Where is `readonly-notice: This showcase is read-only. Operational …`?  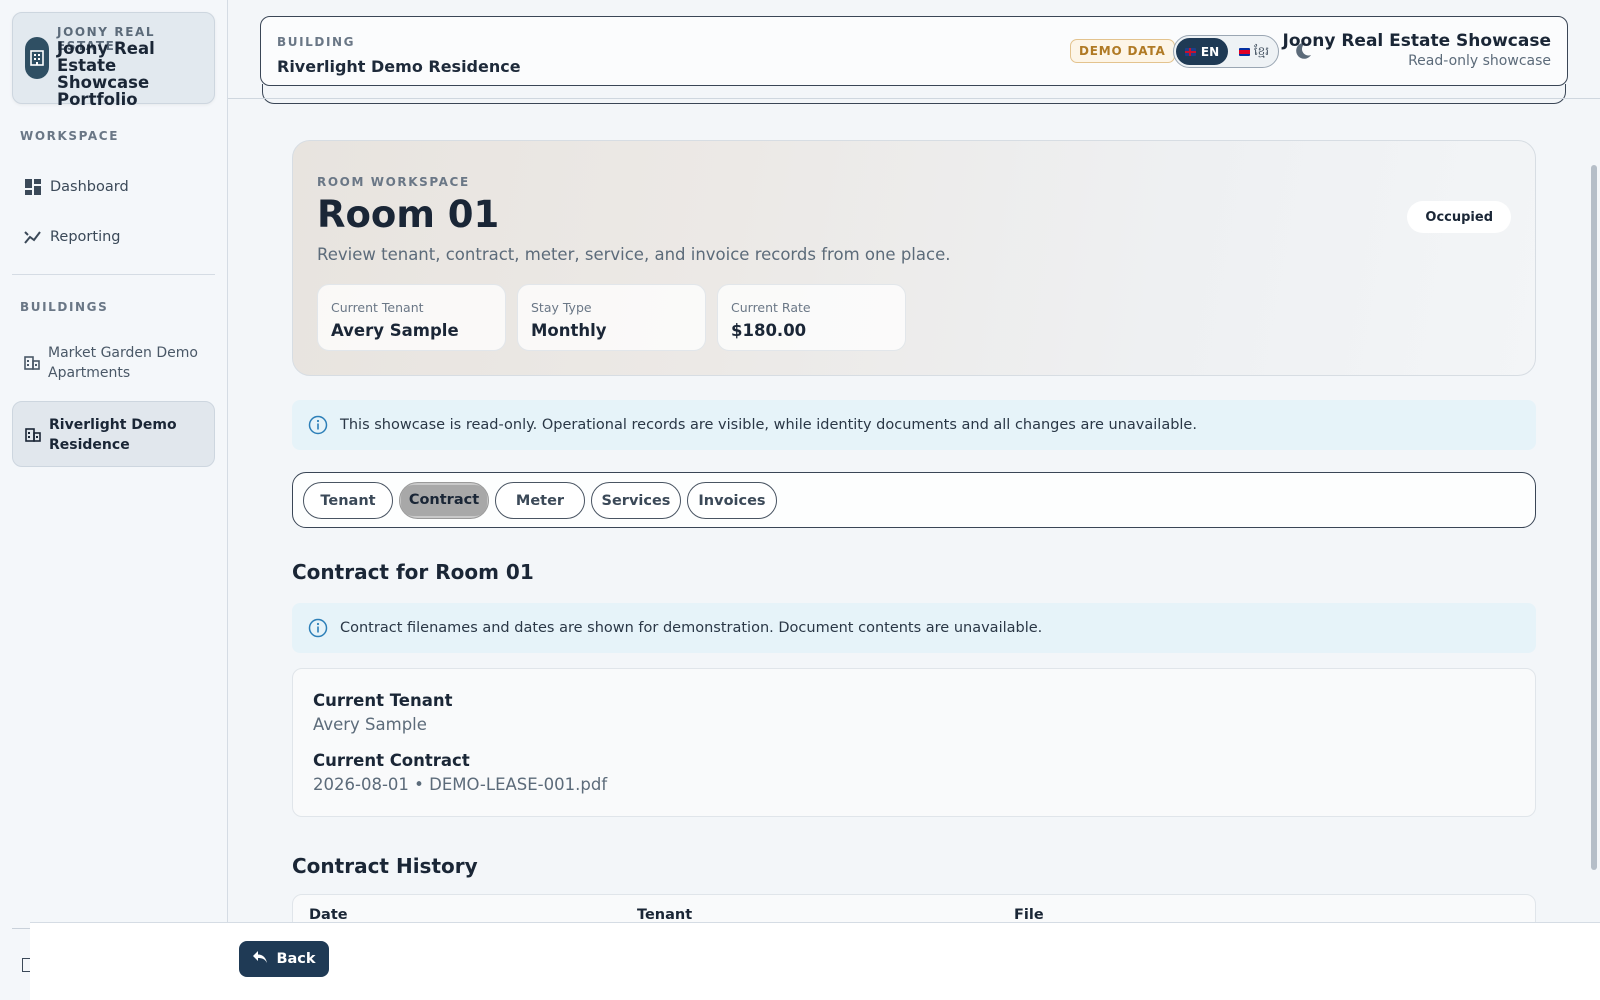 readonly-notice: This showcase is read-only. Operational … is located at coordinates (914, 425).